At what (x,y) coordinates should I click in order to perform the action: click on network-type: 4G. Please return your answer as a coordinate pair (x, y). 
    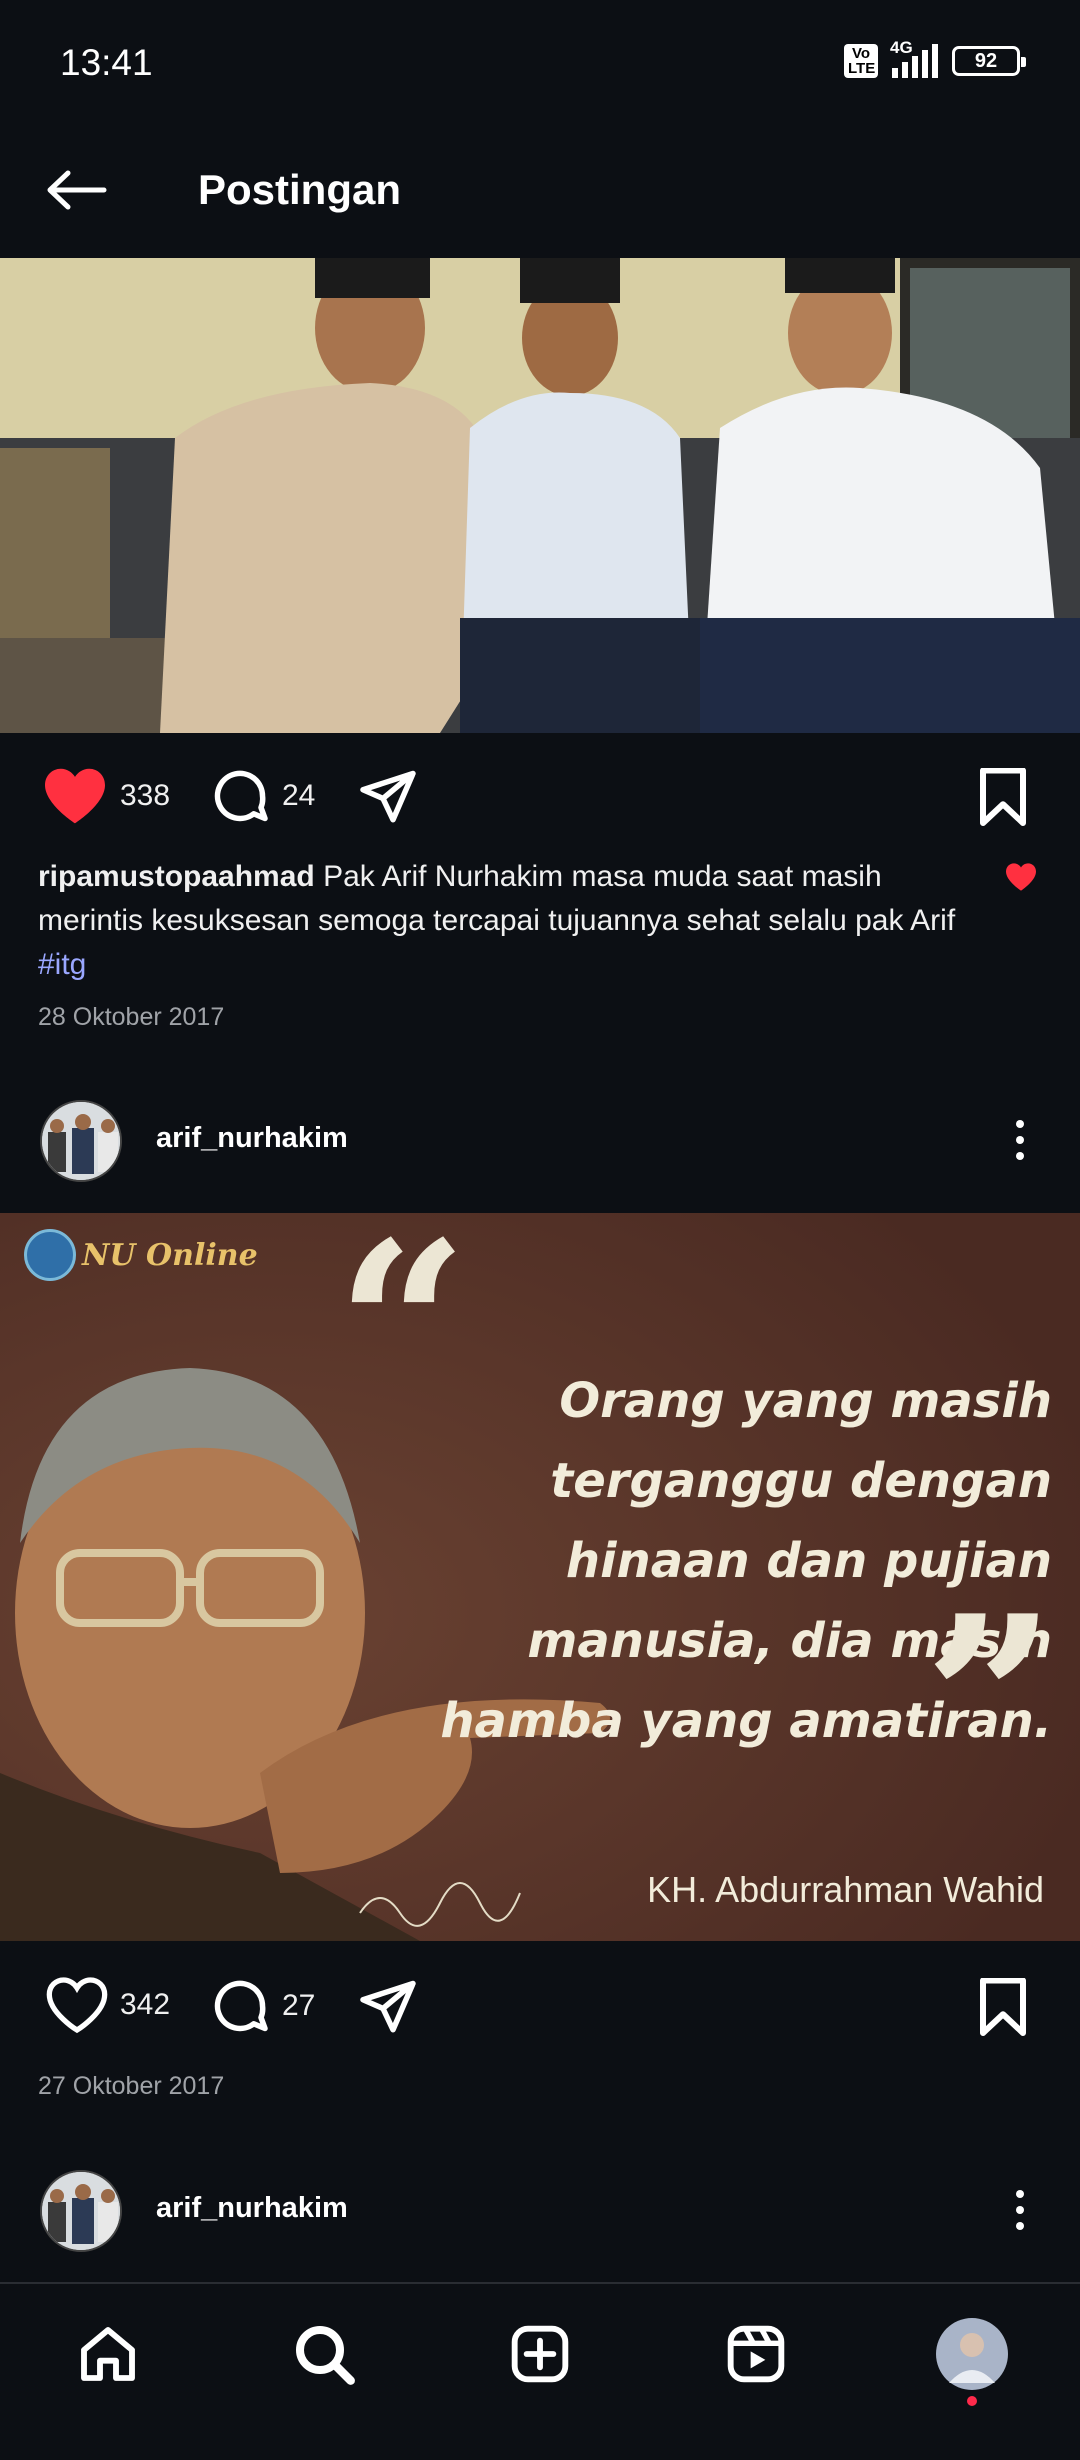
    Looking at the image, I should click on (901, 47).